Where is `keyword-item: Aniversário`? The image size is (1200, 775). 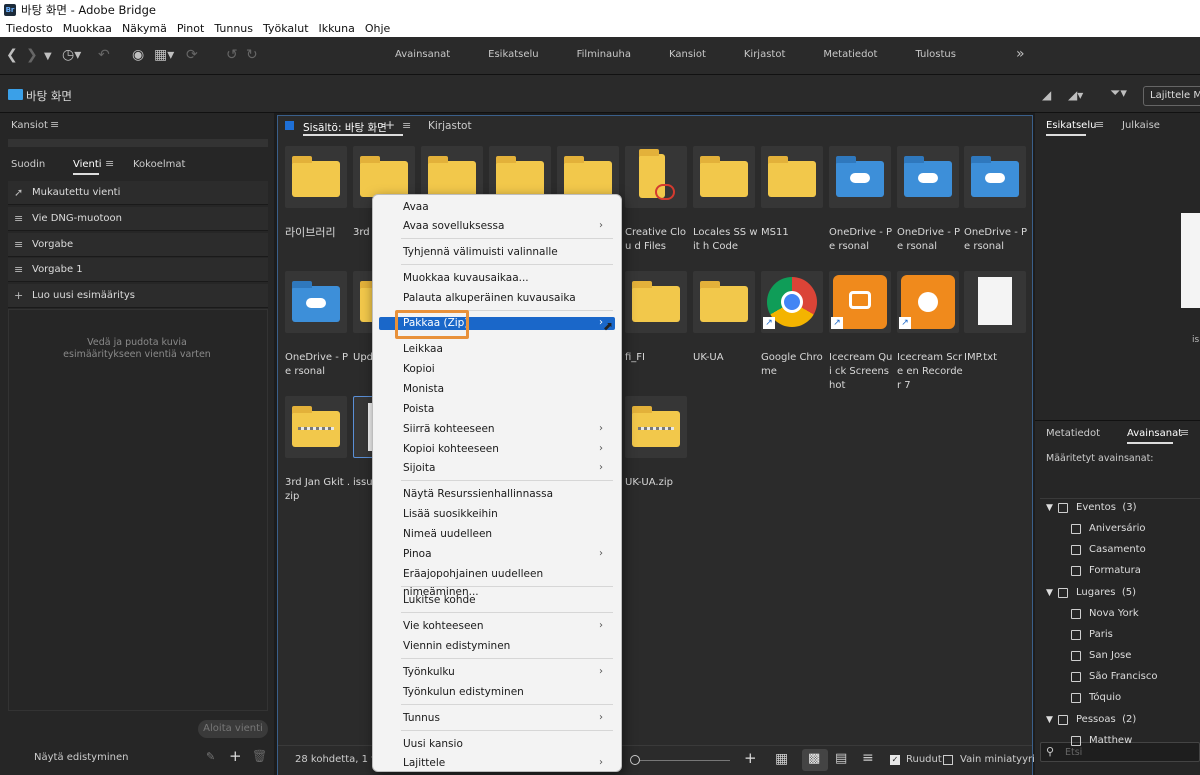 keyword-item: Aniversário is located at coordinates (1108, 528).